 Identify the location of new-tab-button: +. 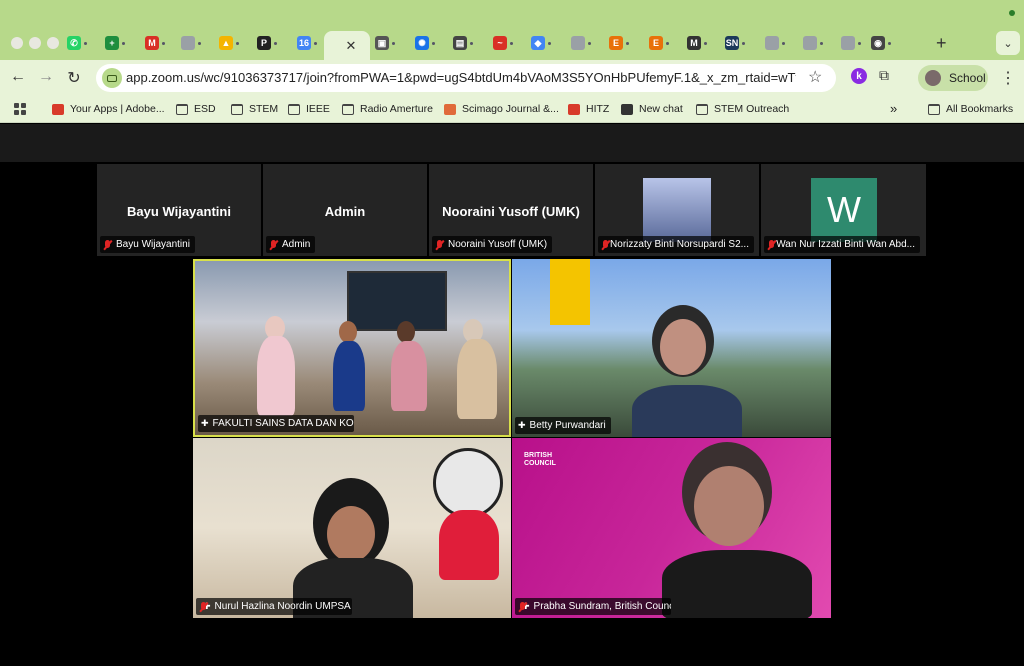
(941, 43).